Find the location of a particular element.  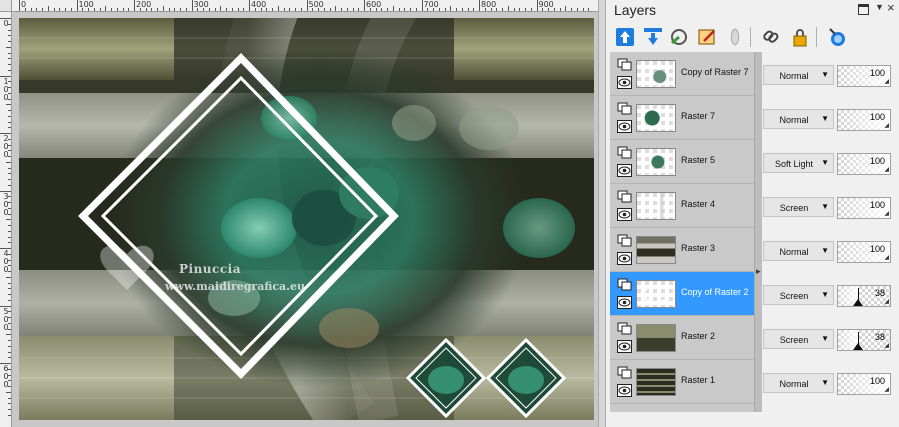

layer-row: Raster 3 is located at coordinates (684, 250).